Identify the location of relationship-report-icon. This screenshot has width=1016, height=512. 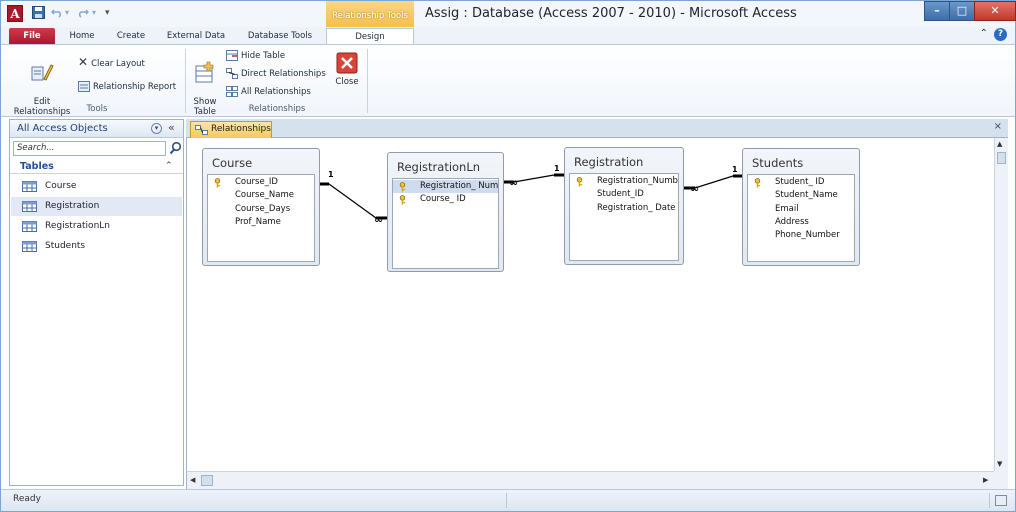
(84, 86).